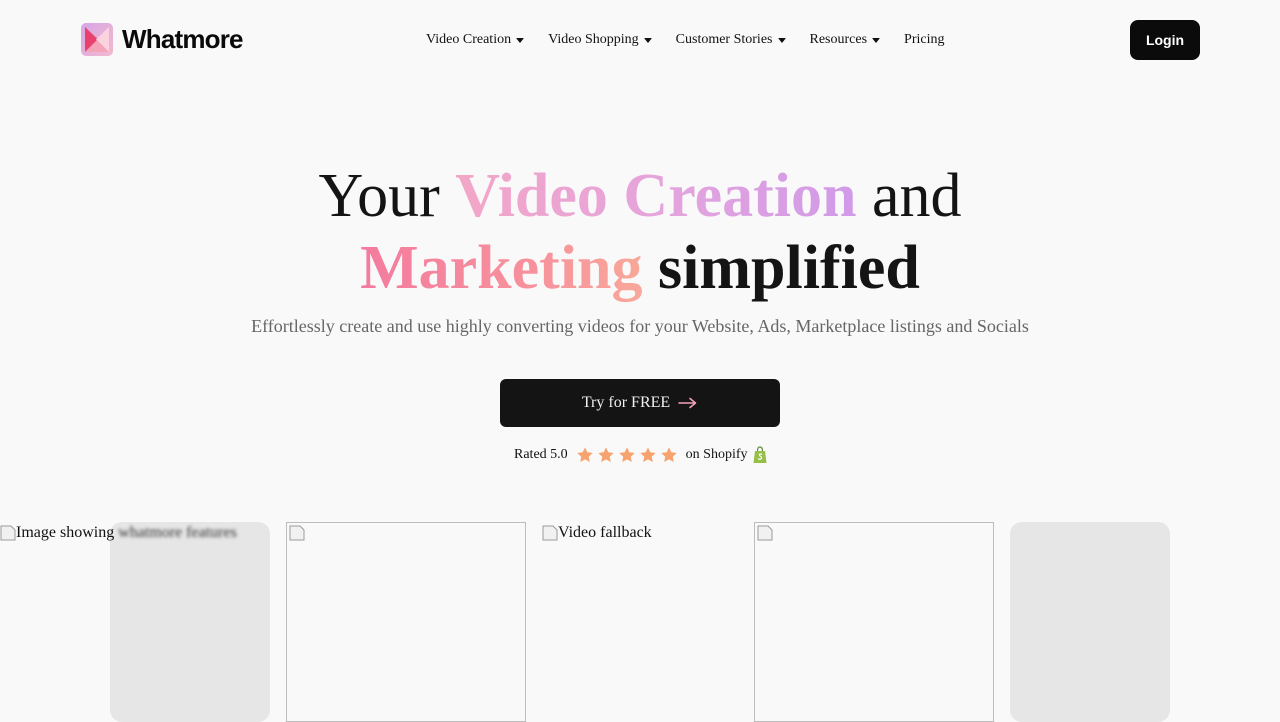 Image resolution: width=1280 pixels, height=722 pixels. Describe the element at coordinates (716, 454) in the screenshot. I see `rating-suffix: on Shopify` at that location.